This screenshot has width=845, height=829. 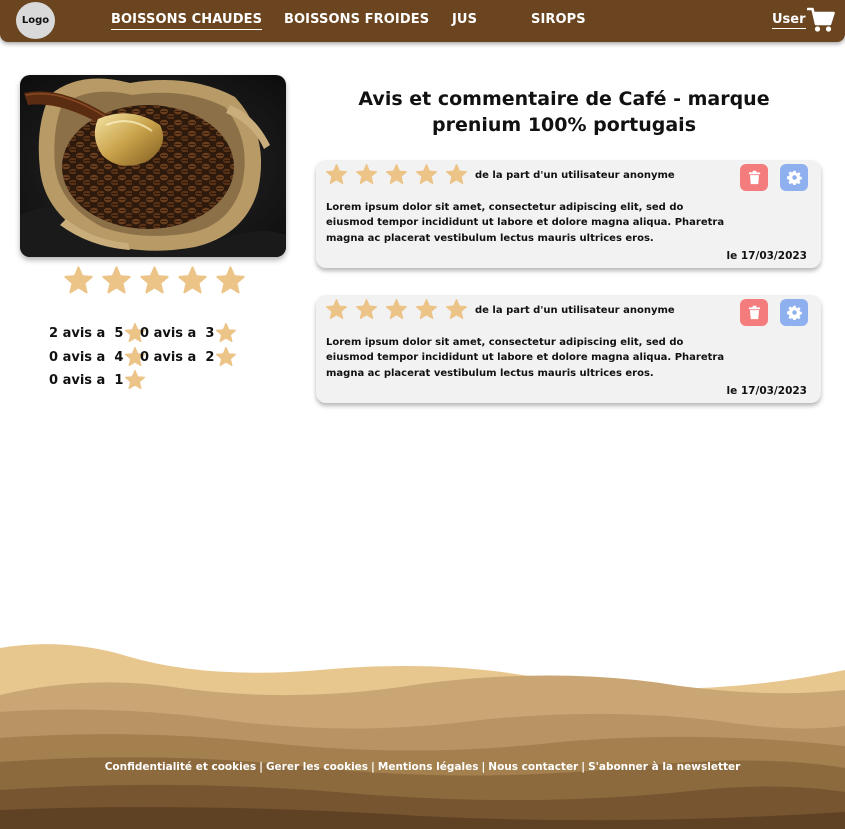 I want to click on footer-link-newsletter: S'abonner à la newsletter, so click(x=664, y=767).